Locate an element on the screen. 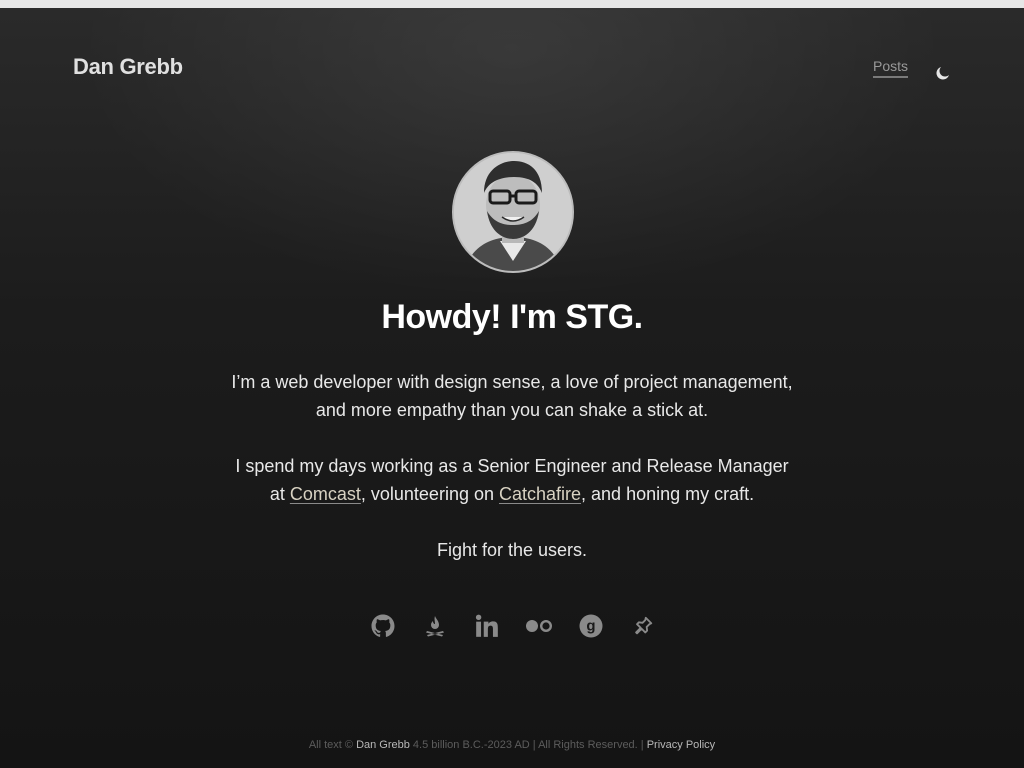 This screenshot has height=768, width=1024. work-end-text: , and honing my craft. is located at coordinates (668, 494).